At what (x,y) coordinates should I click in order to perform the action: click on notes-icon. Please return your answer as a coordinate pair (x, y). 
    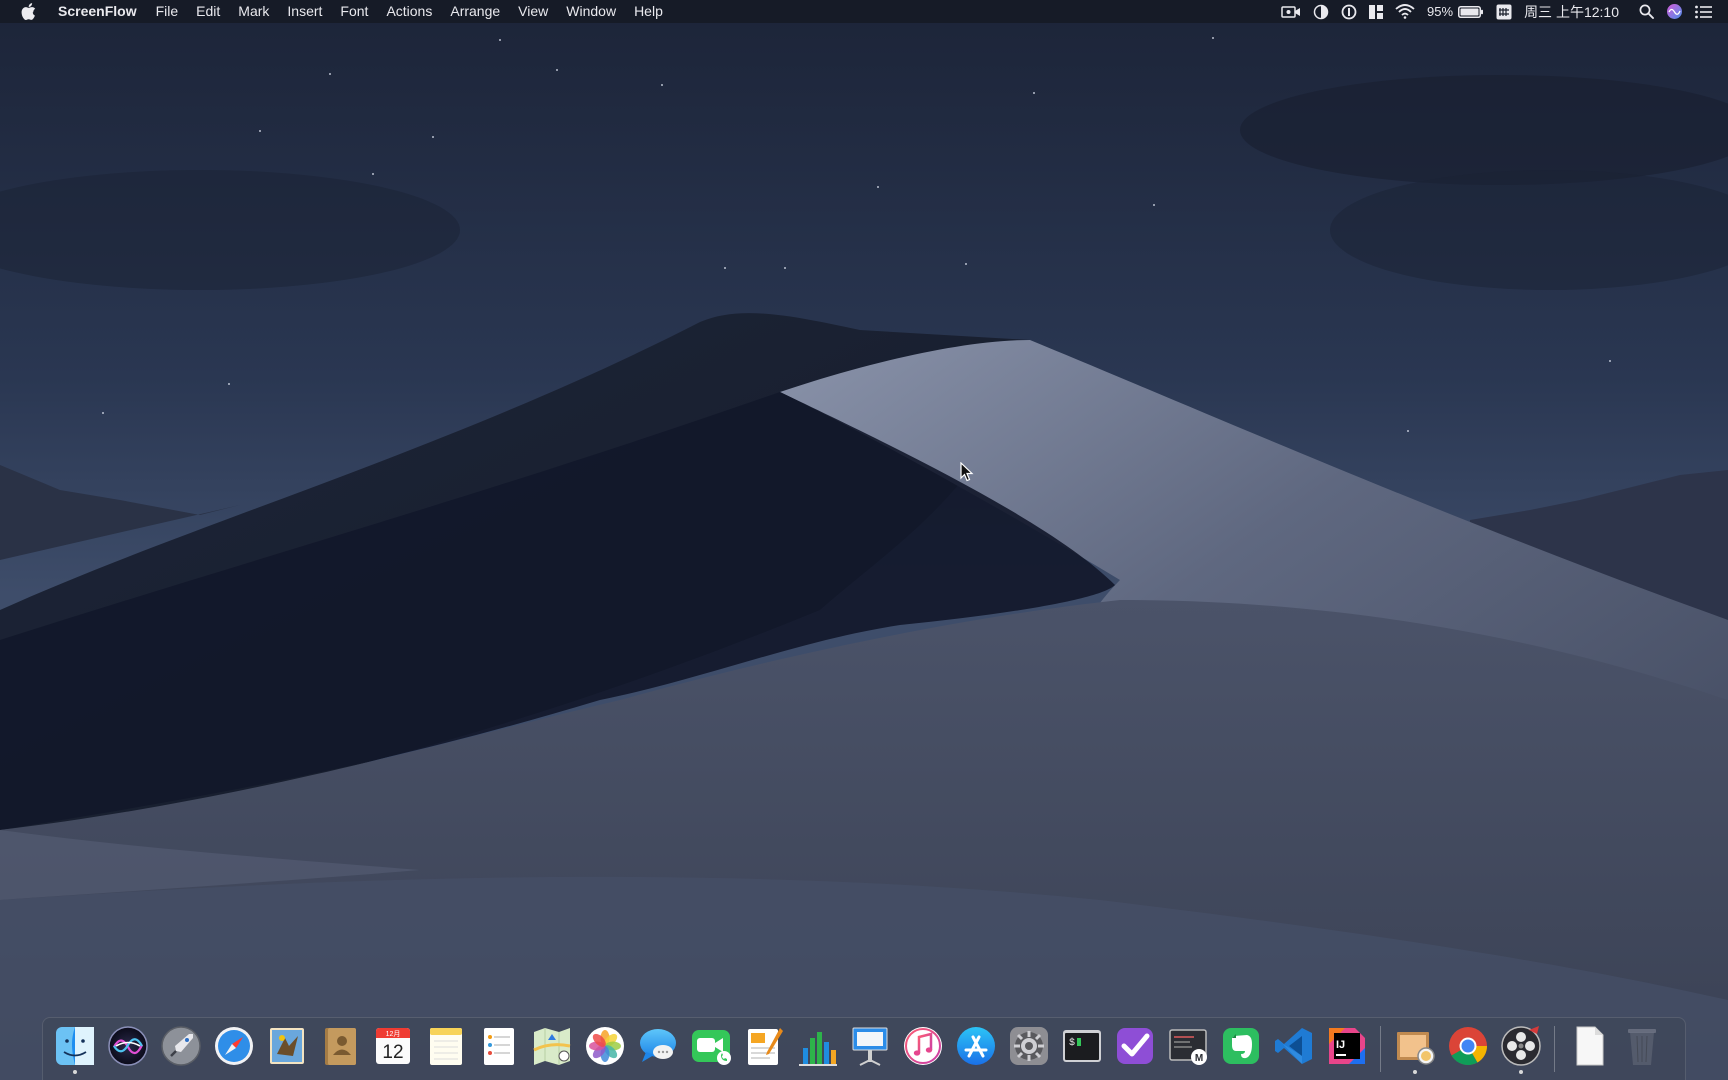
    Looking at the image, I should click on (446, 1046).